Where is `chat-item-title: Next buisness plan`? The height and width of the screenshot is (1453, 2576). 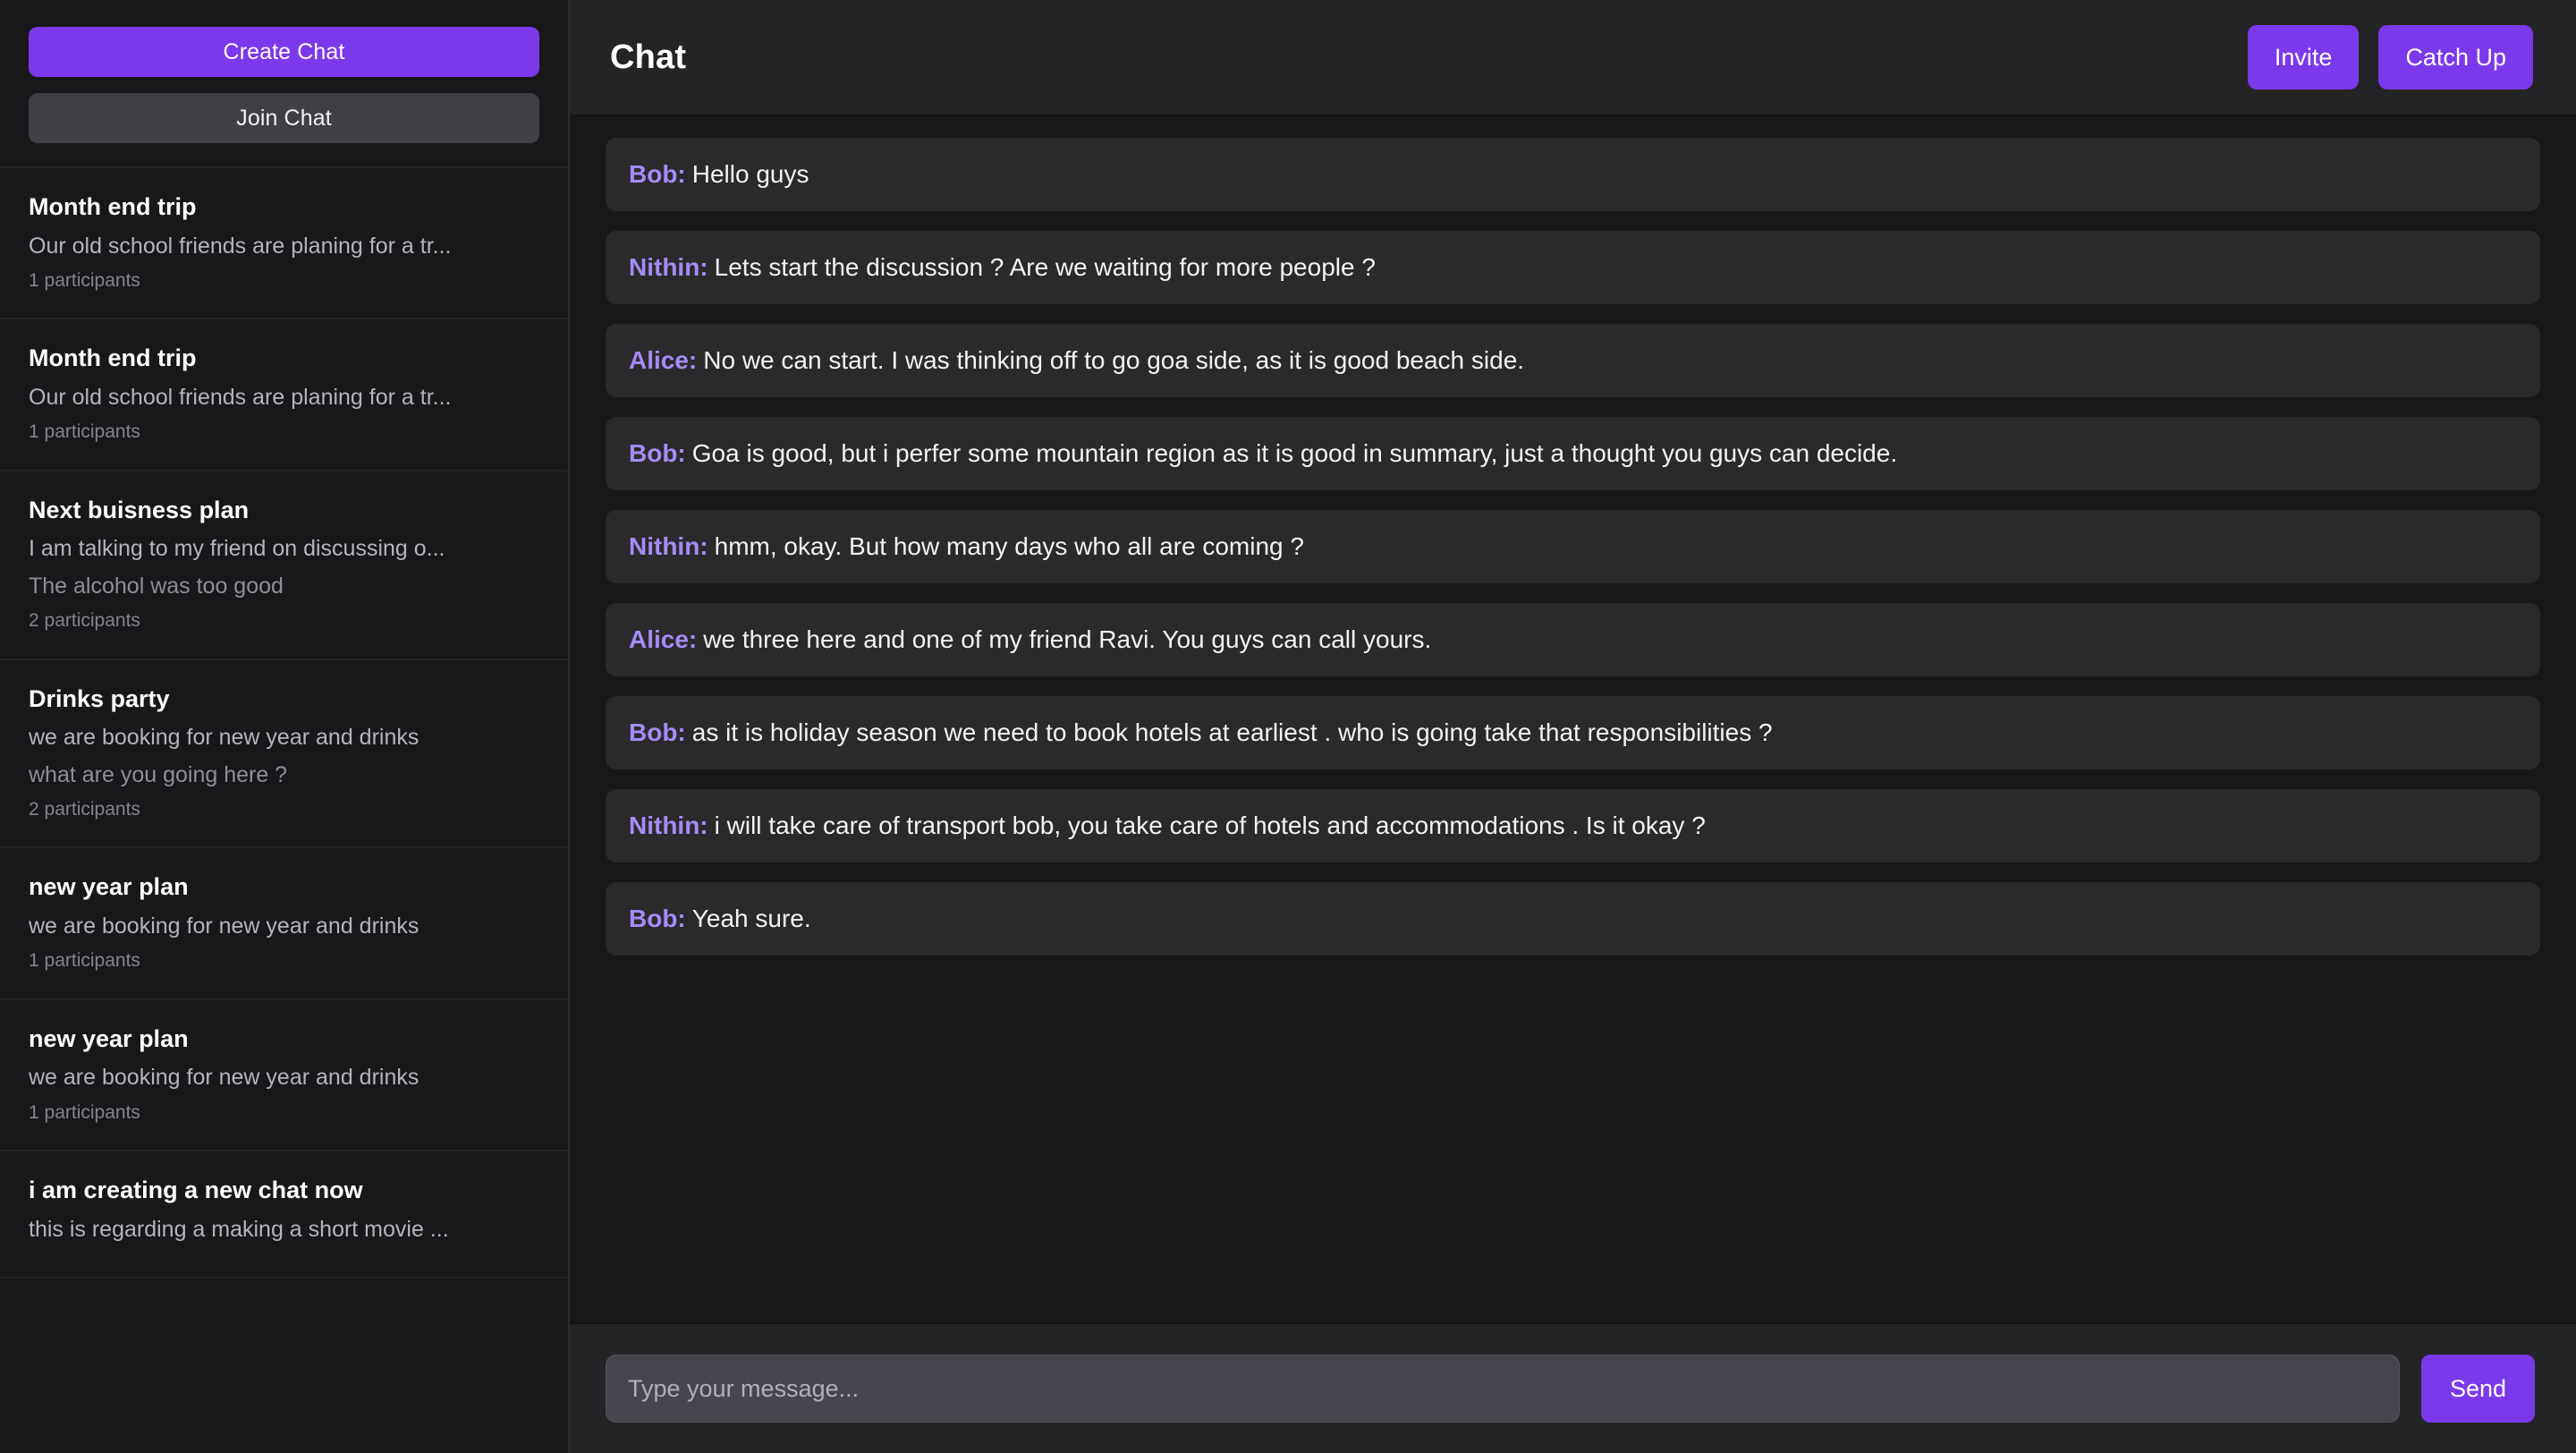
chat-item-title: Next buisness plan is located at coordinates (139, 509).